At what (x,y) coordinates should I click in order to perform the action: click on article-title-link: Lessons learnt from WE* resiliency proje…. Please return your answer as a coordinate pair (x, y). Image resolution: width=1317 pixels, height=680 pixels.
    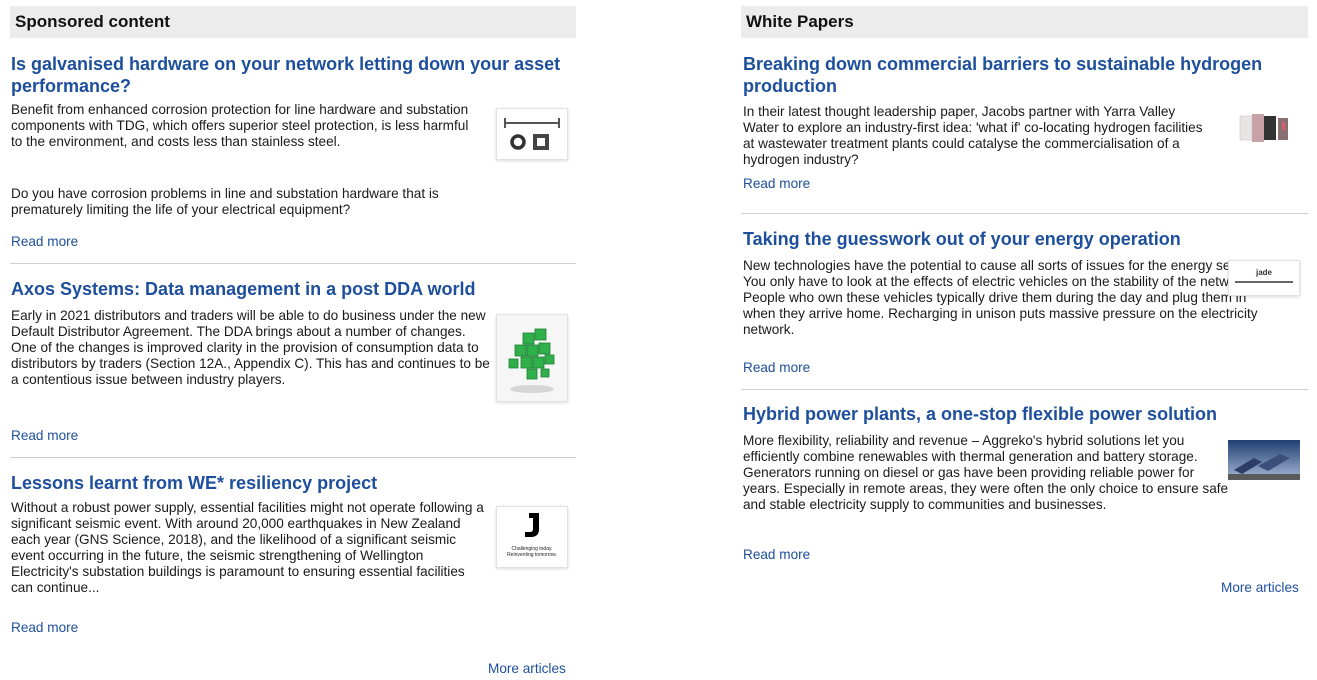
    Looking at the image, I should click on (294, 483).